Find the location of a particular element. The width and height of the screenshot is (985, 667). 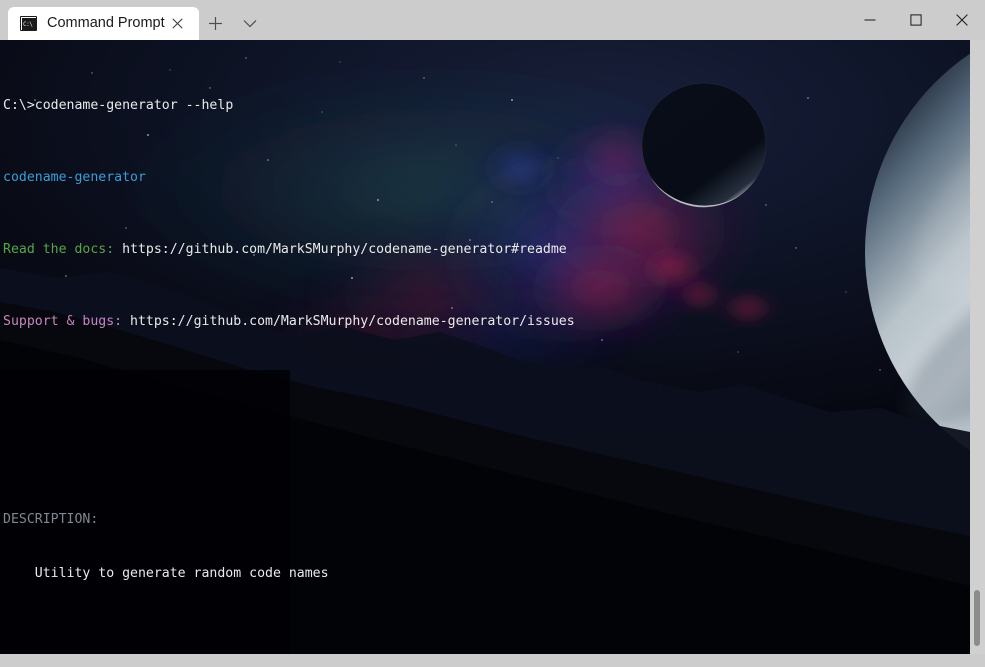

vertical-scrollbar is located at coordinates (977, 347).